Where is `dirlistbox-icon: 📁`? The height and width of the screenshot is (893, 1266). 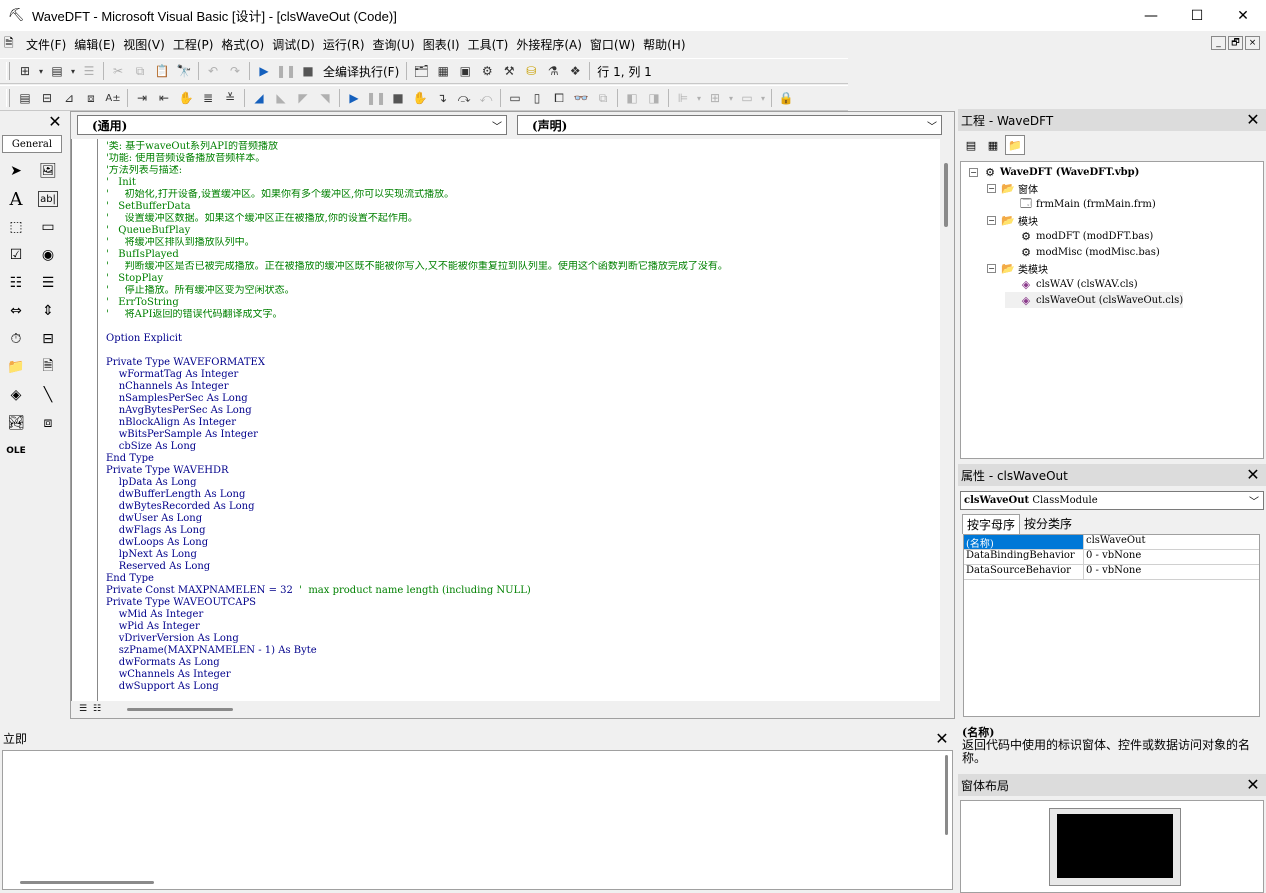 dirlistbox-icon: 📁 is located at coordinates (16, 367).